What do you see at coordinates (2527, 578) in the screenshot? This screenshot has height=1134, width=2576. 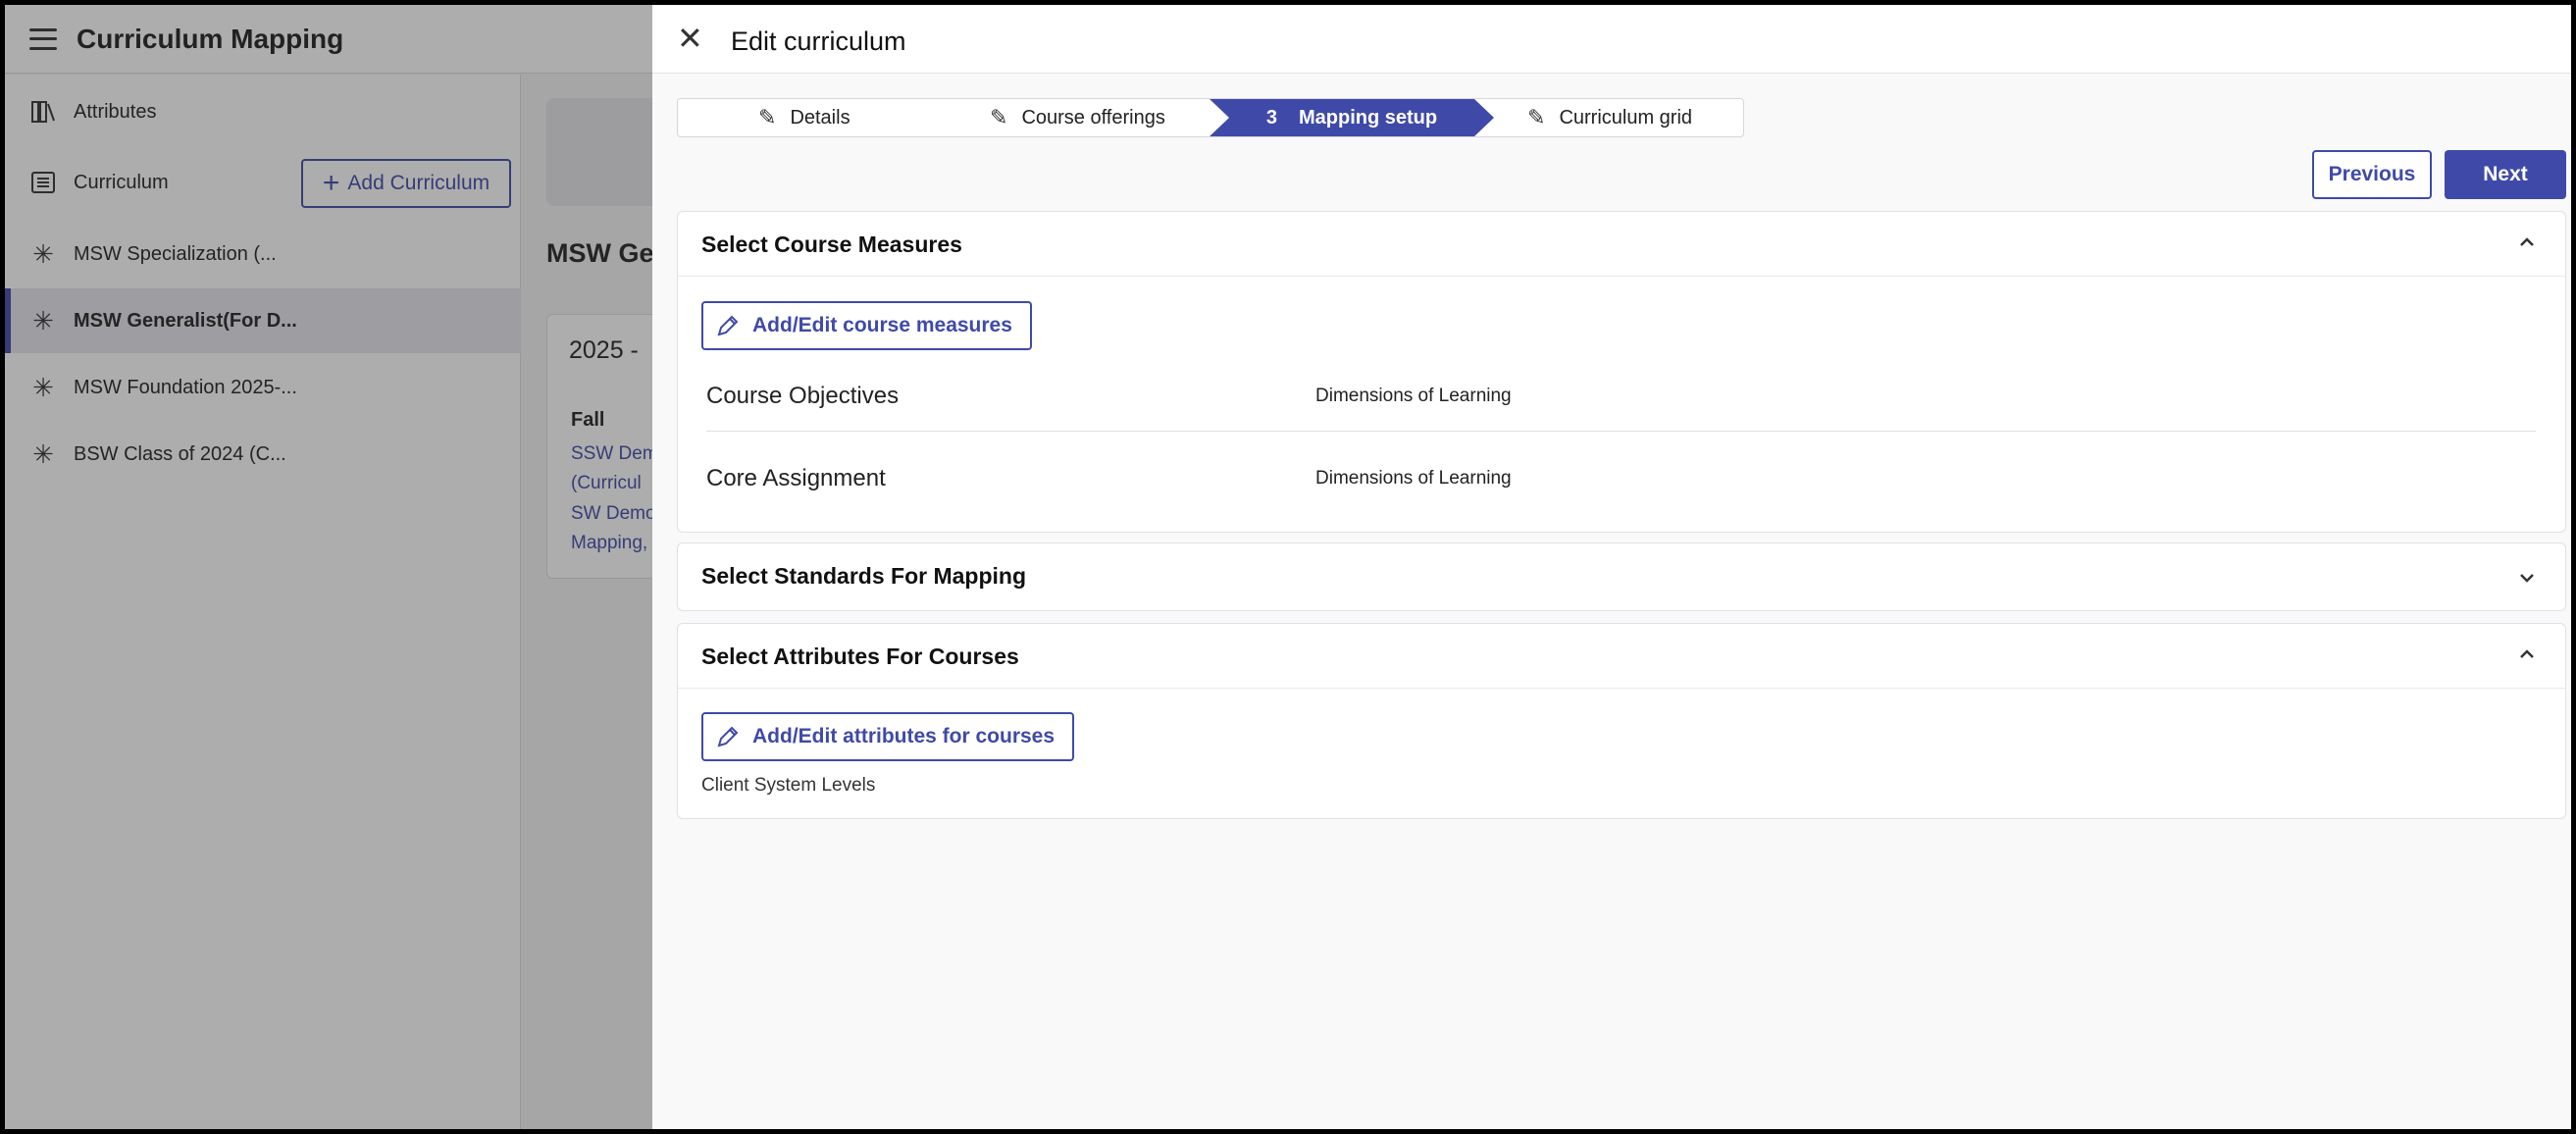 I see `chevron-down-icon` at bounding box center [2527, 578].